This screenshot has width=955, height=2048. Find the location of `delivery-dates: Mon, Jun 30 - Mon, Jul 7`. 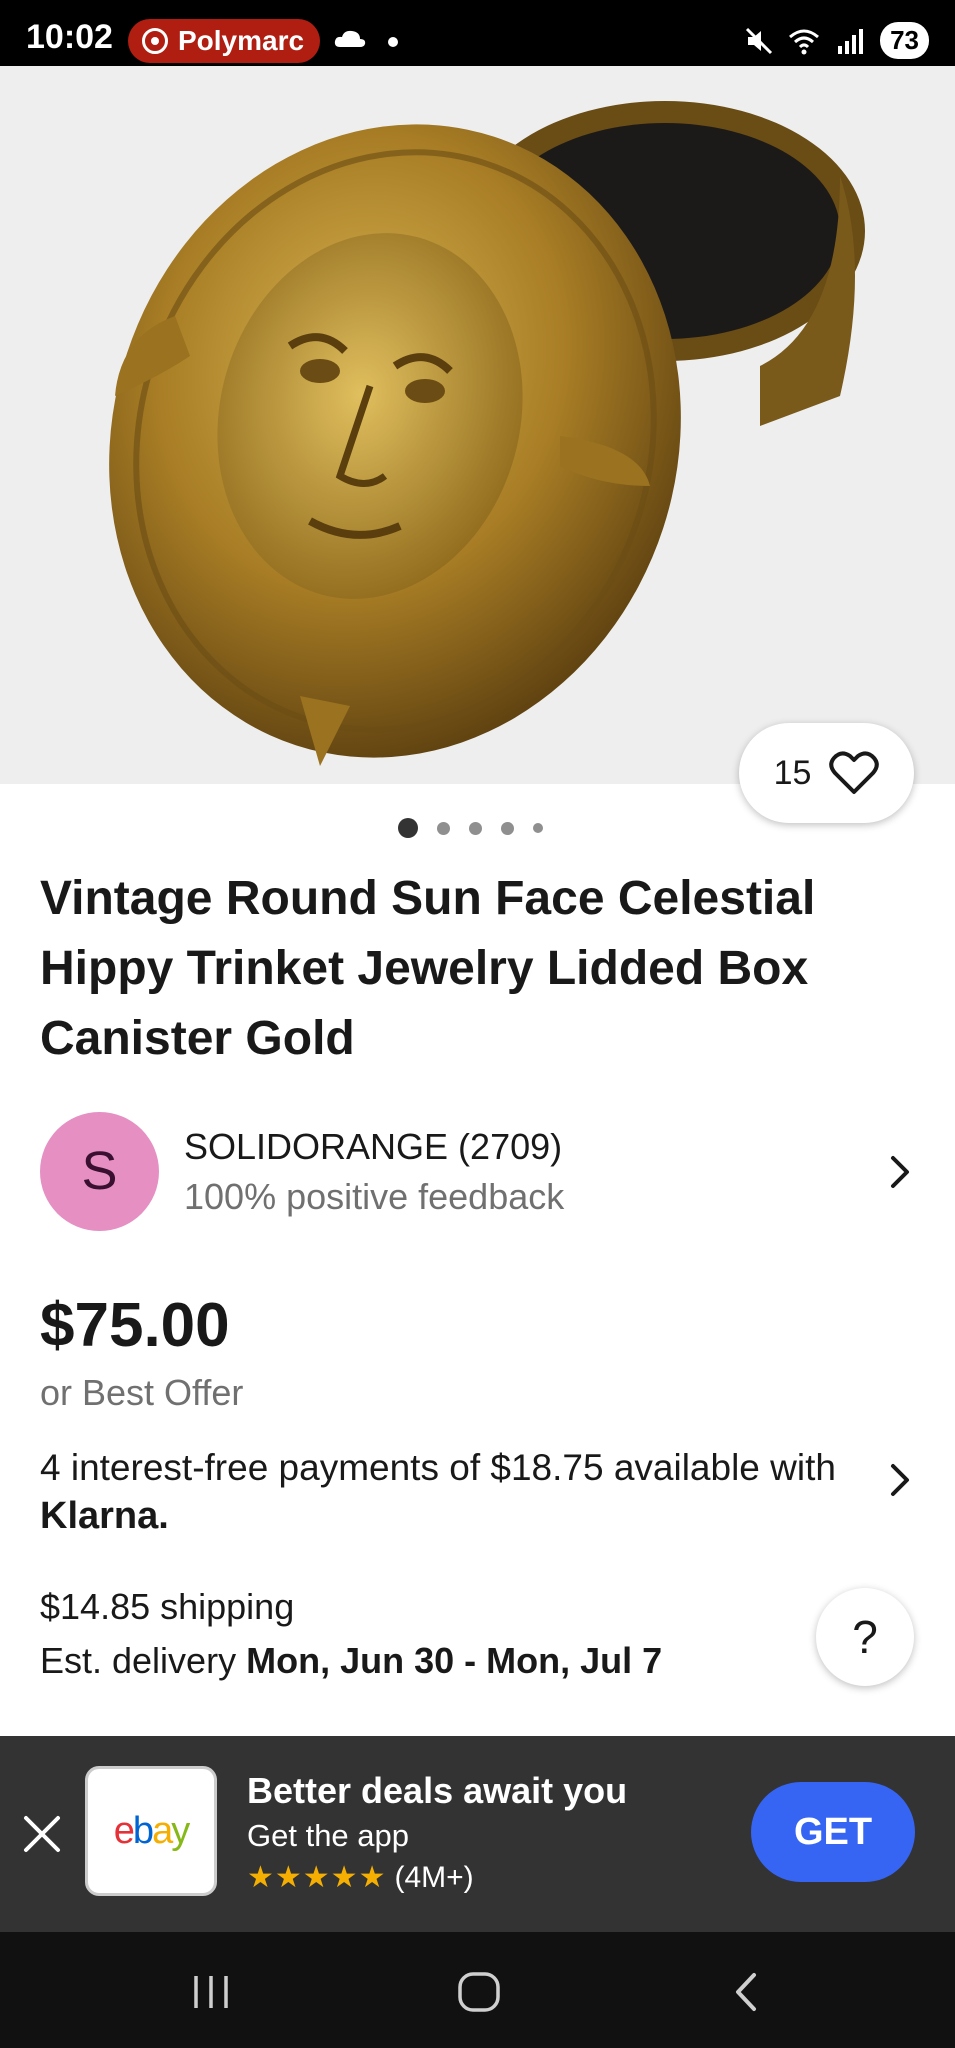

delivery-dates: Mon, Jun 30 - Mon, Jul 7 is located at coordinates (454, 1660).